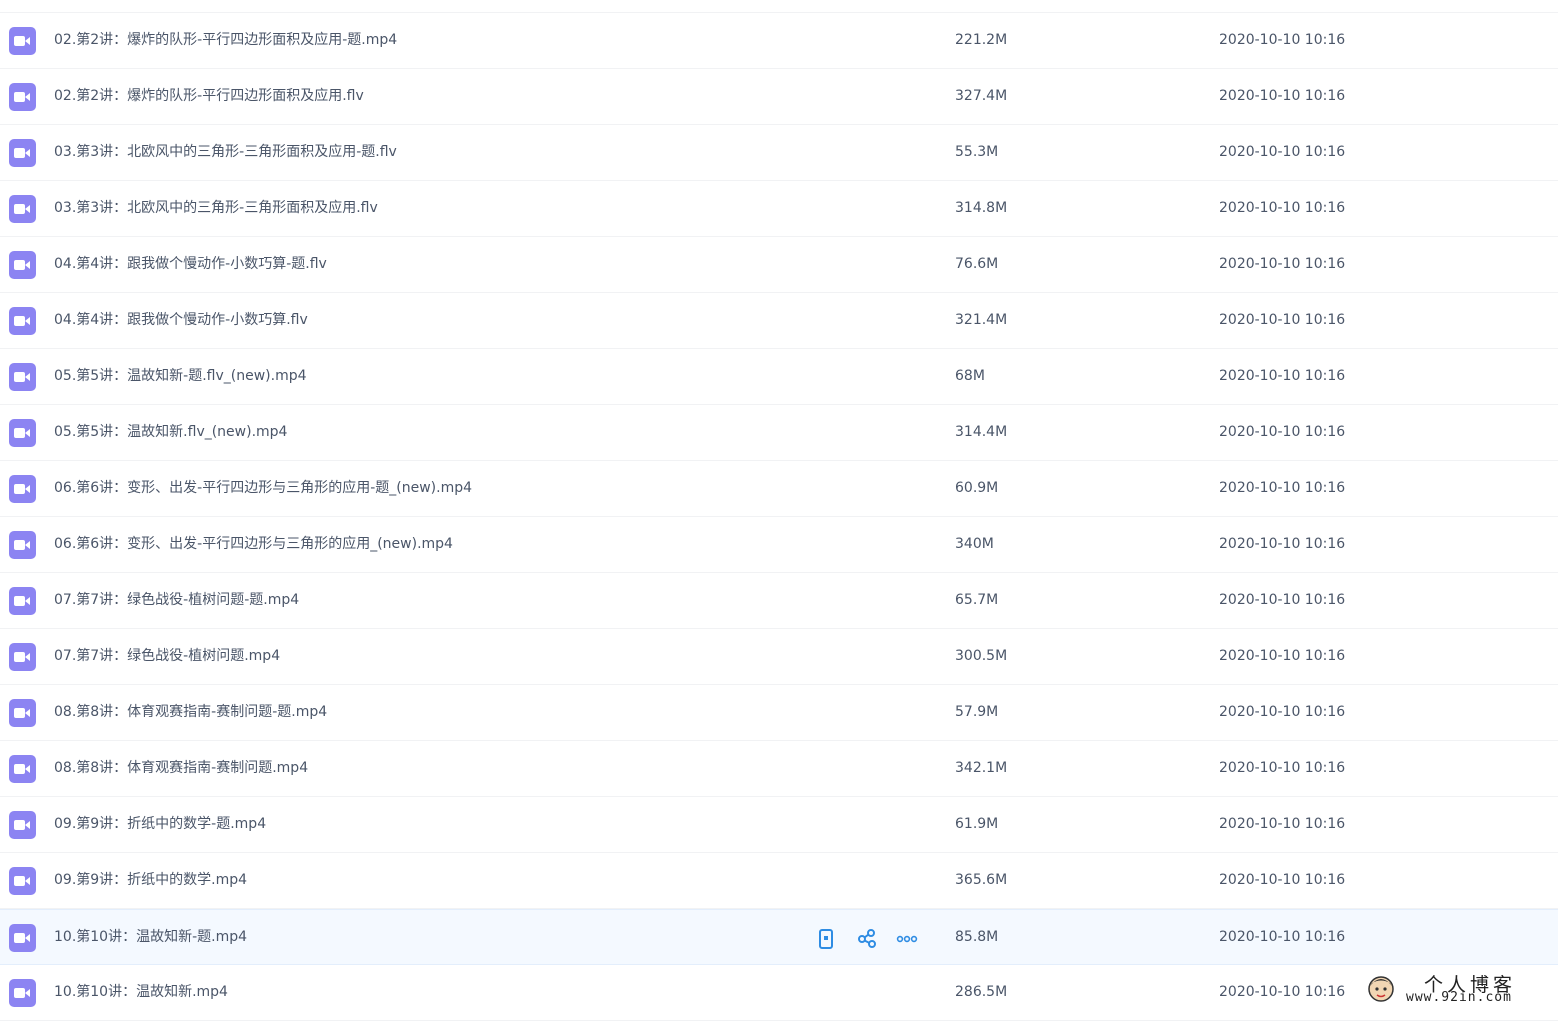  I want to click on watermark: 个人博客 www.92in.com, so click(1459, 990).